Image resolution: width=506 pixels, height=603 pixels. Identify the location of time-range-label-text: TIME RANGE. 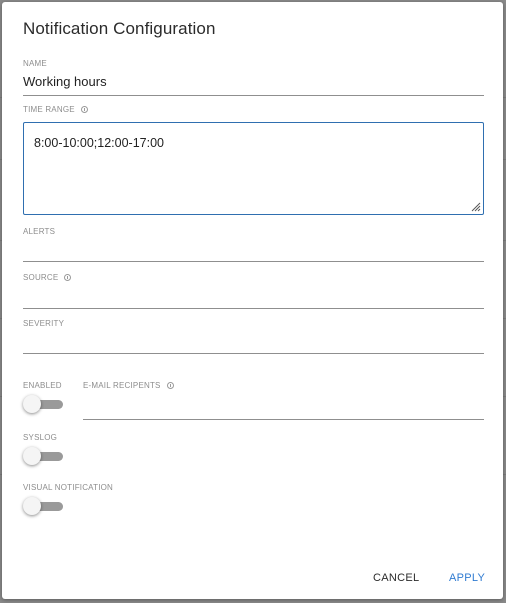
(49, 109).